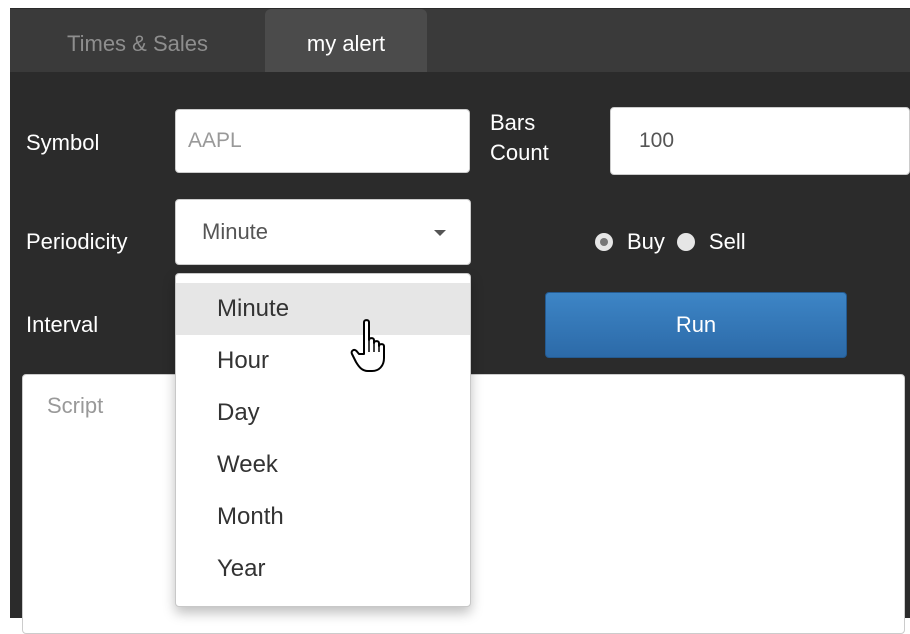  What do you see at coordinates (137, 41) in the screenshot?
I see `tab-times-and-sales: Times & Sales` at bounding box center [137, 41].